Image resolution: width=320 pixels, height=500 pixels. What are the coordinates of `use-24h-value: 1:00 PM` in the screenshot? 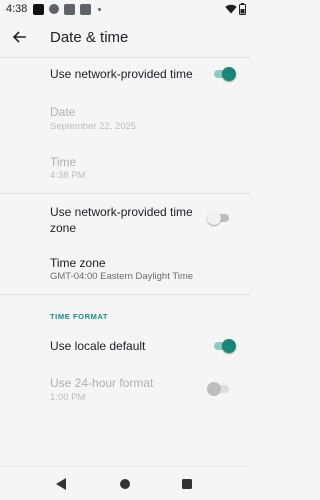 It's located at (68, 397).